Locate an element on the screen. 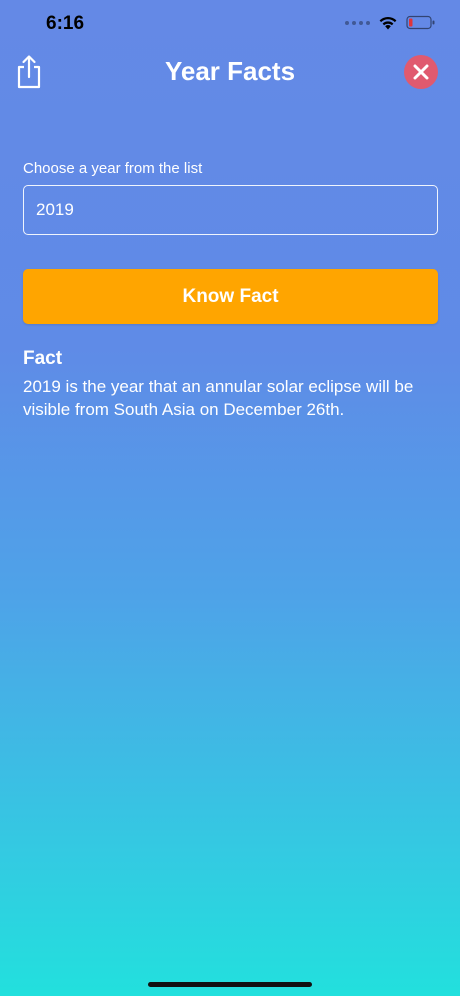 This screenshot has width=460, height=996. close-icon is located at coordinates (421, 72).